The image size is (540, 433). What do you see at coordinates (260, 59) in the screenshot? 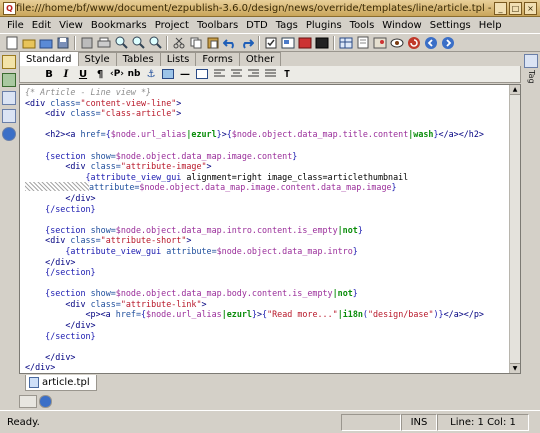
I see `tab-other: Other` at bounding box center [260, 59].